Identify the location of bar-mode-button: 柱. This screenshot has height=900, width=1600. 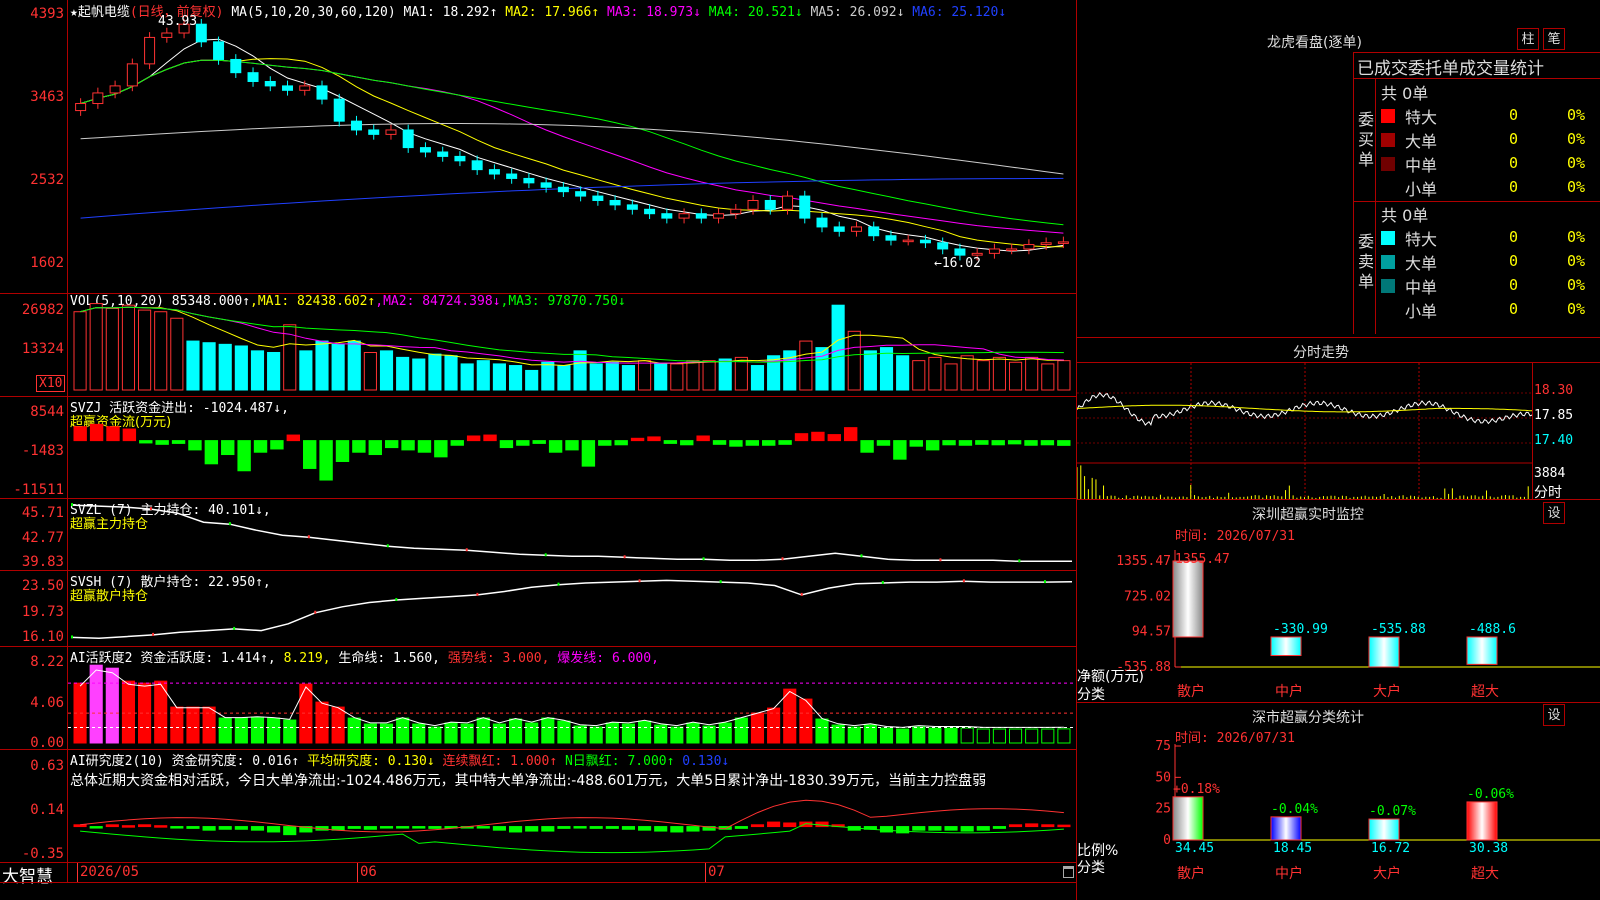
(1528, 39).